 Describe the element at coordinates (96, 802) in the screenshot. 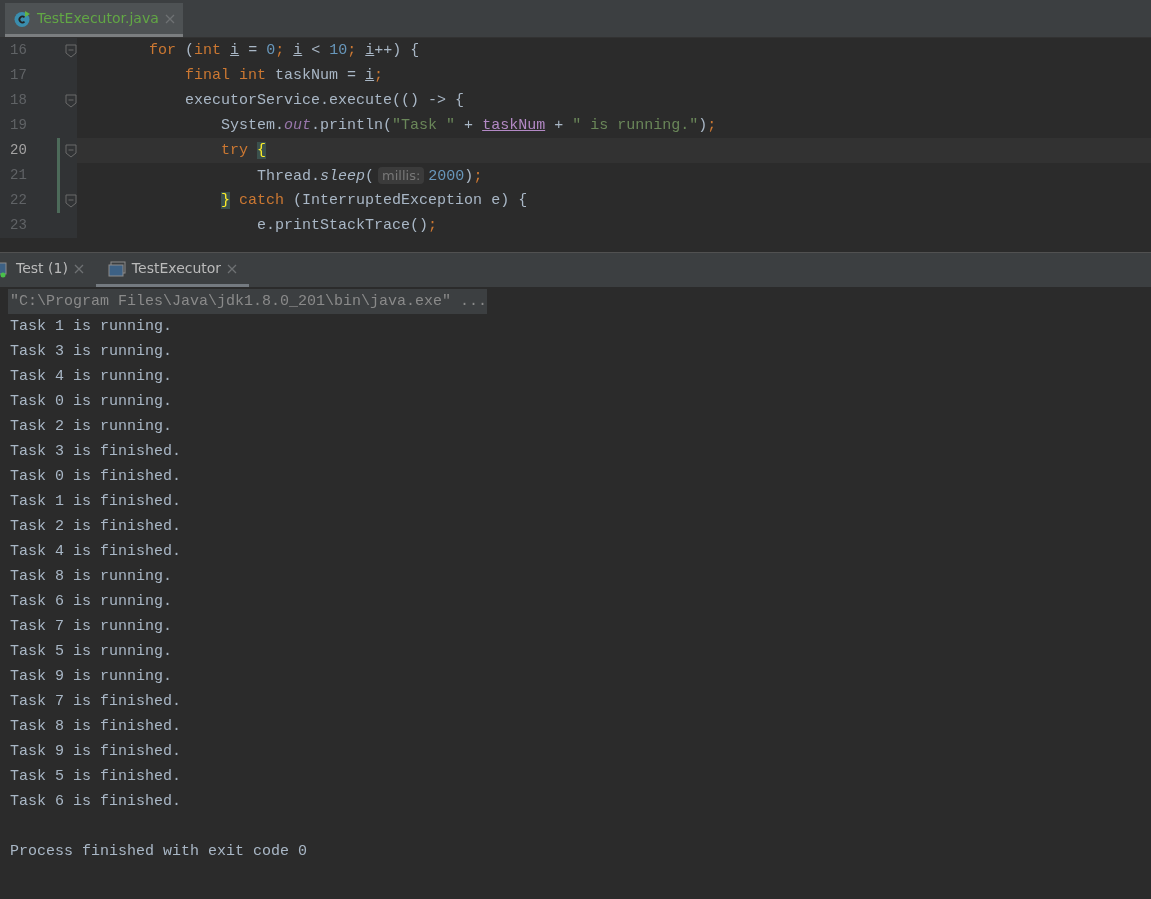

I see `output-line: Task 6 is finished.` at that location.